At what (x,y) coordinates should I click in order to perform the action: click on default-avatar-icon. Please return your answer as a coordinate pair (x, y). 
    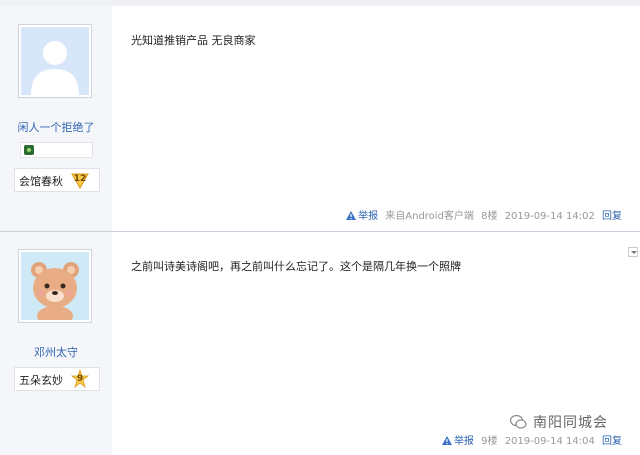
    Looking at the image, I should click on (55, 61).